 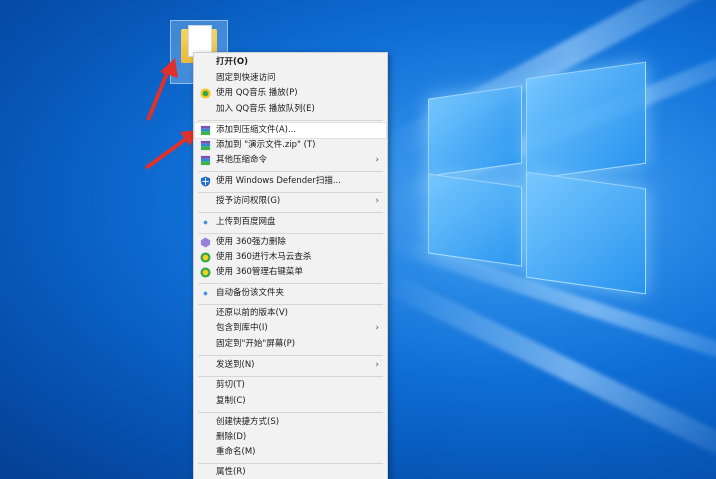 I want to click on menu-item-give-access: 授予访问权限(G) ›, so click(x=290, y=201).